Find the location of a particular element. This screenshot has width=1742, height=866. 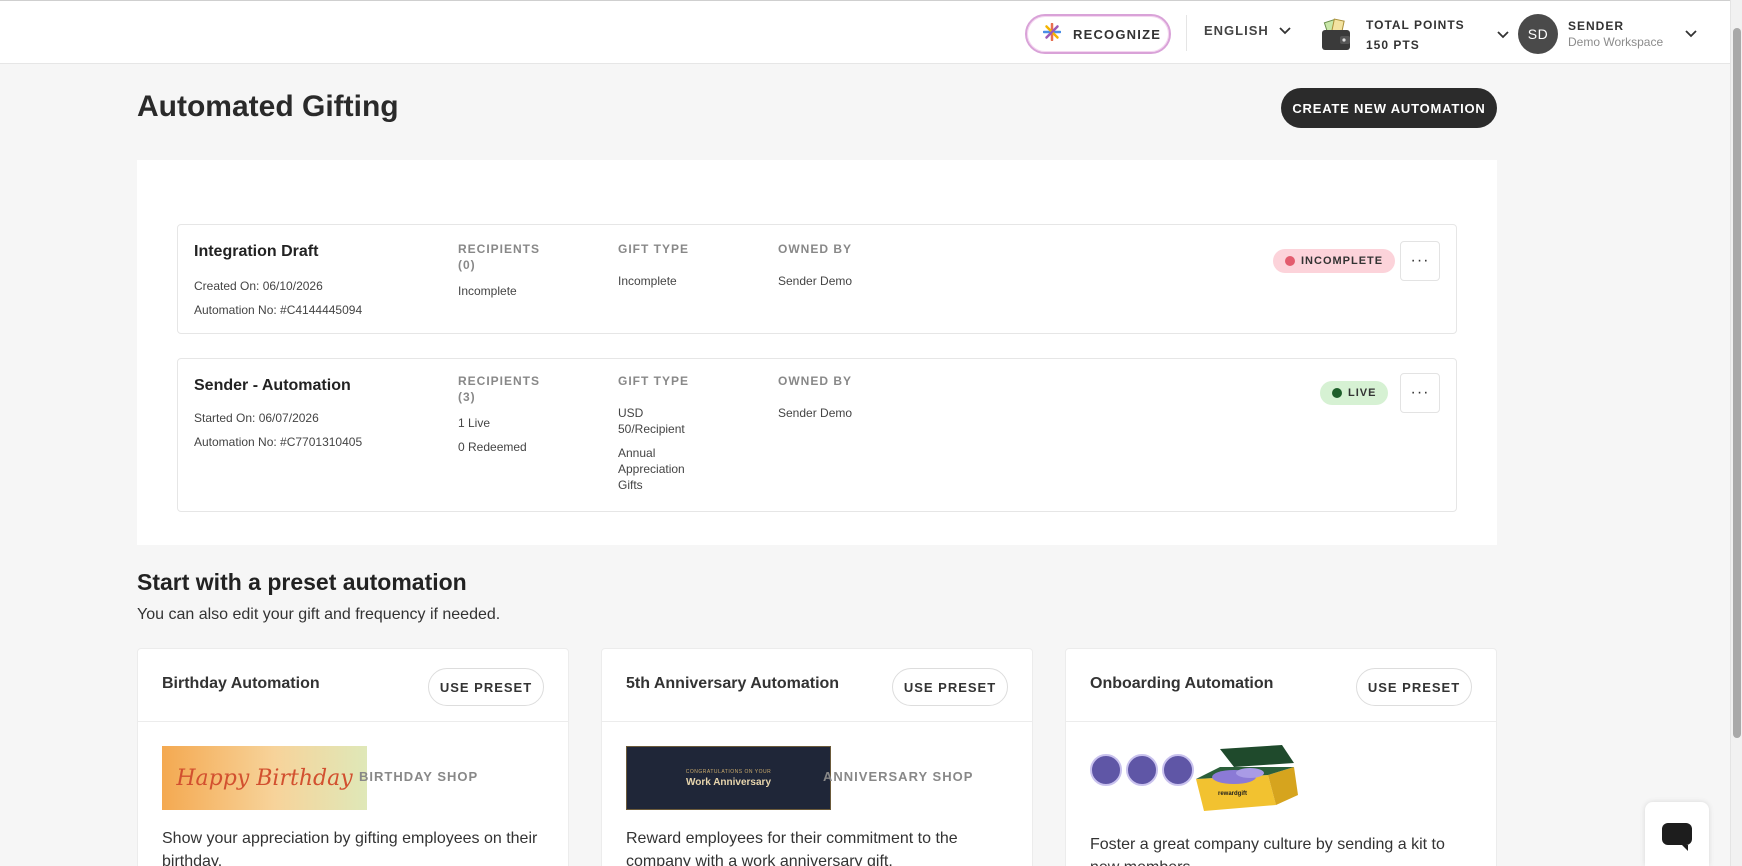

avatar: SD is located at coordinates (1538, 34).